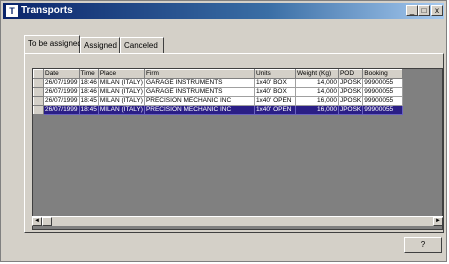 This screenshot has height=264, width=449. What do you see at coordinates (274, 74) in the screenshot?
I see `column-header: Units` at bounding box center [274, 74].